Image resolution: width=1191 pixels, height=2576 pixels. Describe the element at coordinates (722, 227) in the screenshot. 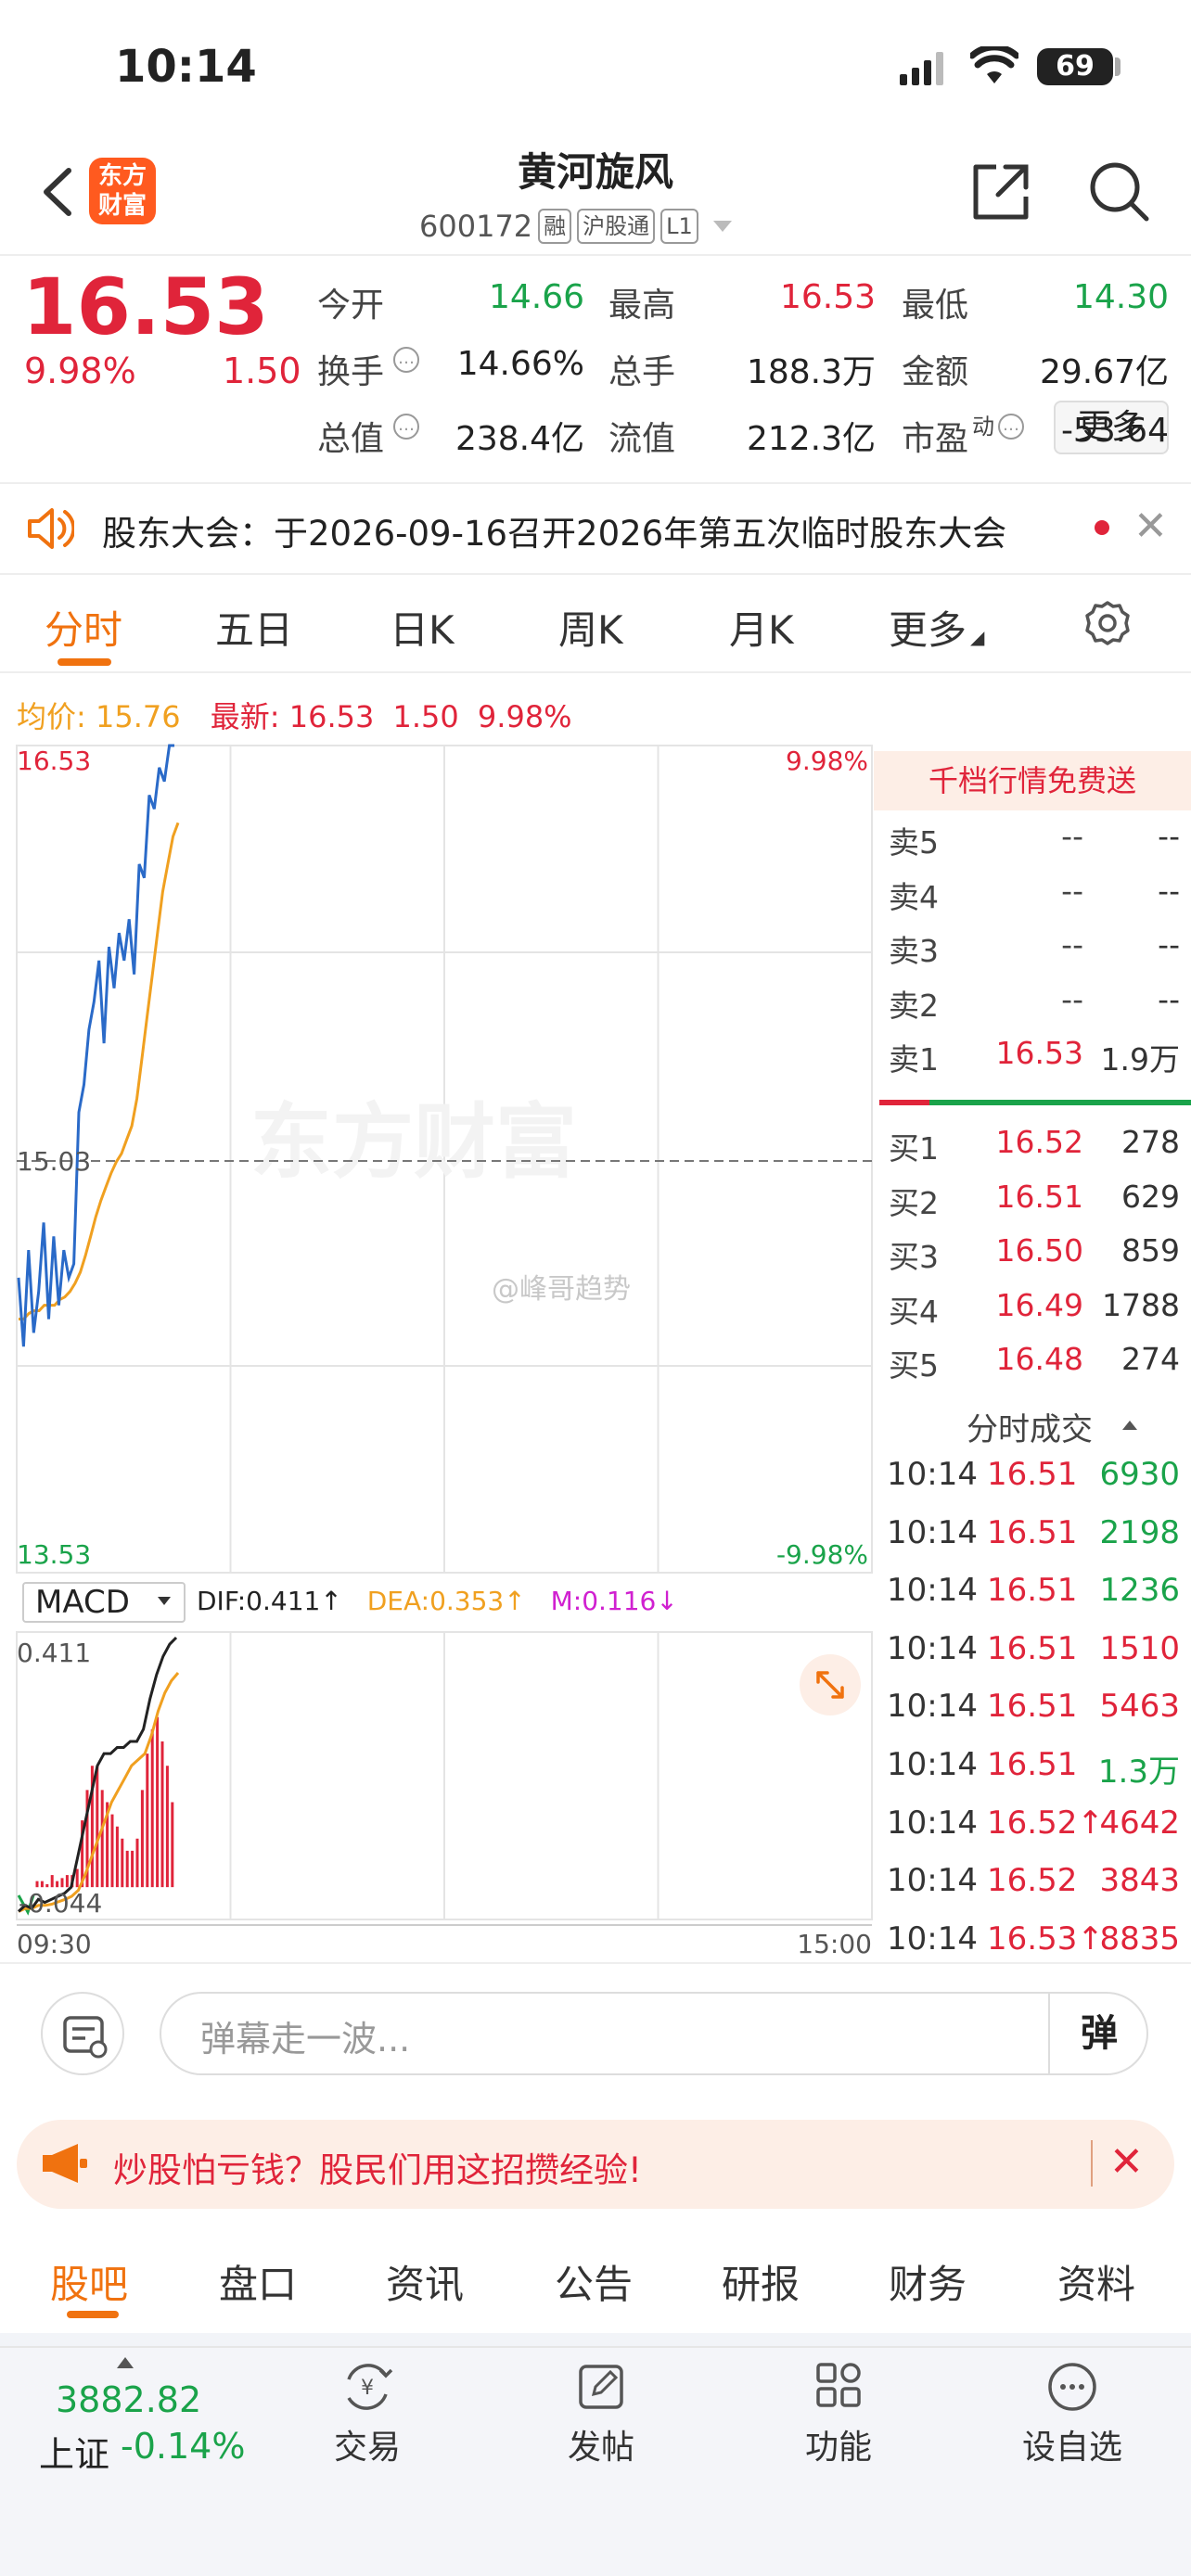

I see `chevron-down-icon` at that location.